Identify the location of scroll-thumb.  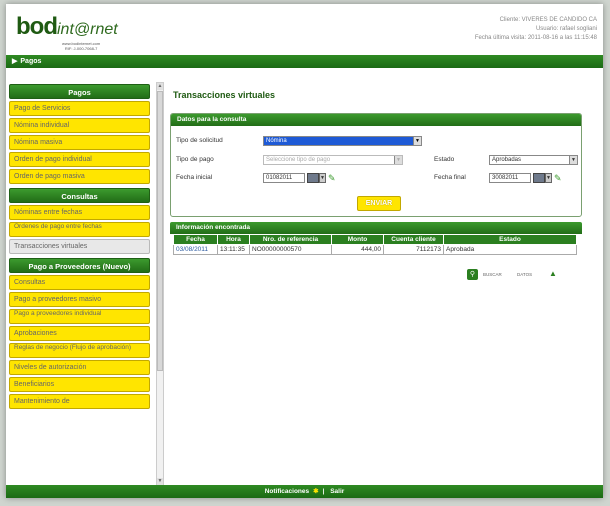
(160, 231).